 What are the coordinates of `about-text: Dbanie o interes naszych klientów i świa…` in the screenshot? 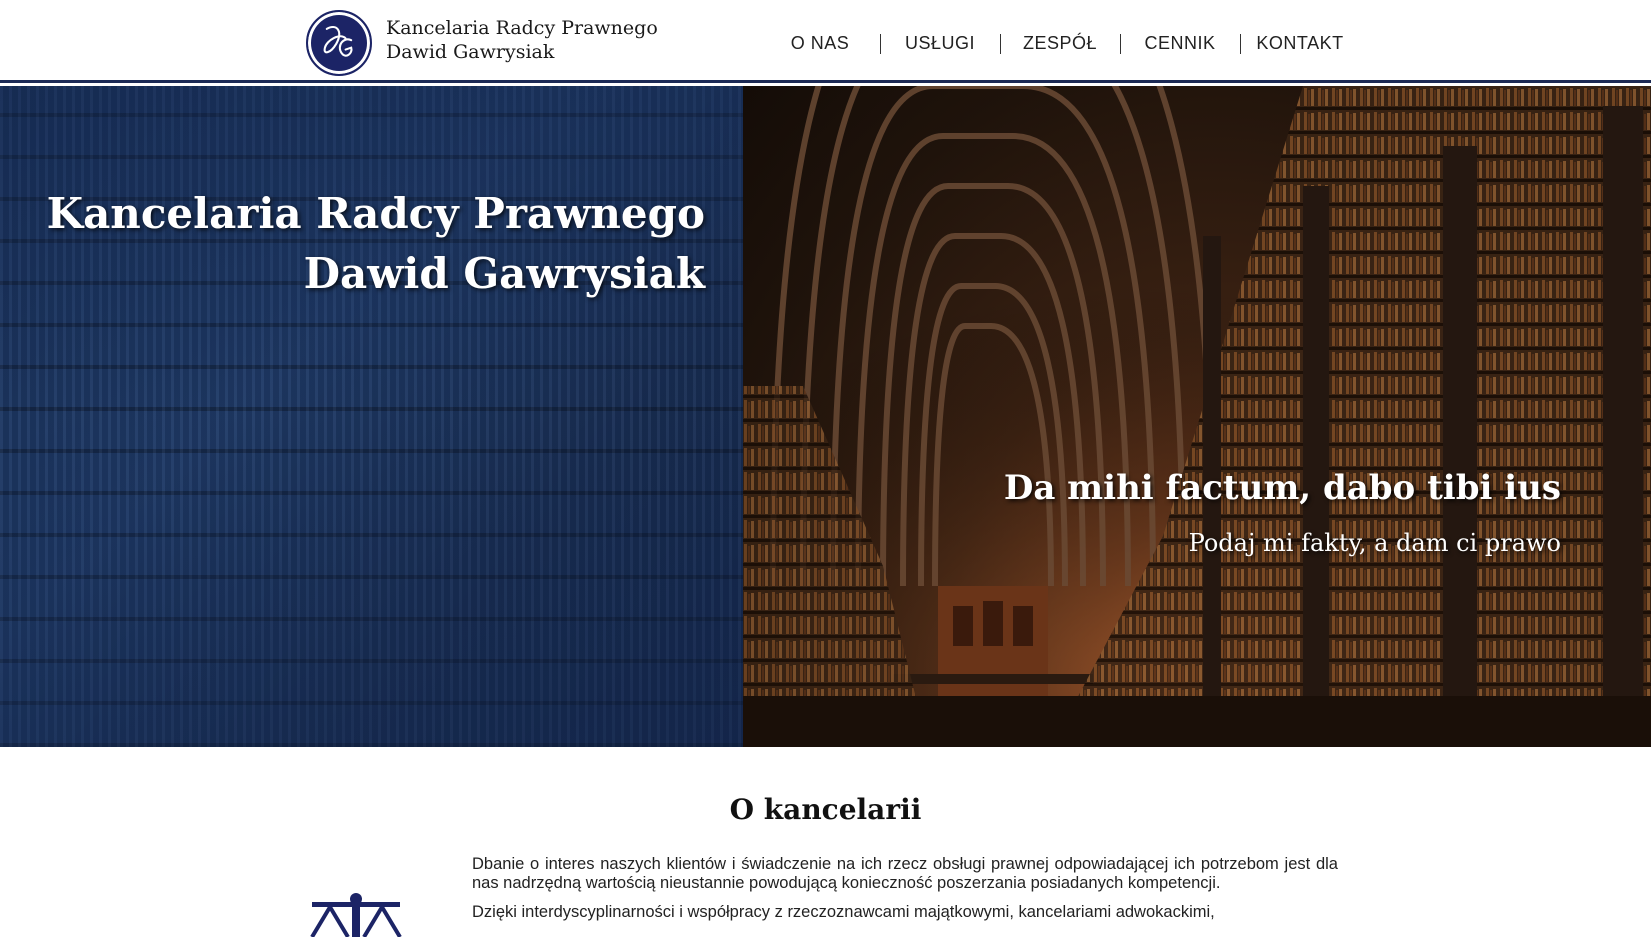 It's located at (905, 893).